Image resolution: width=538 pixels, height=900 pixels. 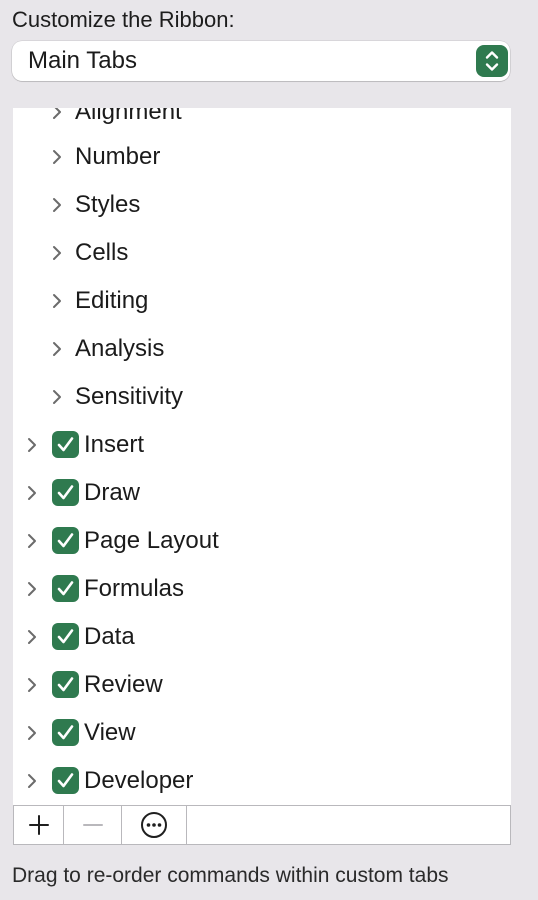 What do you see at coordinates (262, 253) in the screenshot?
I see `tree-item-cells: Cells` at bounding box center [262, 253].